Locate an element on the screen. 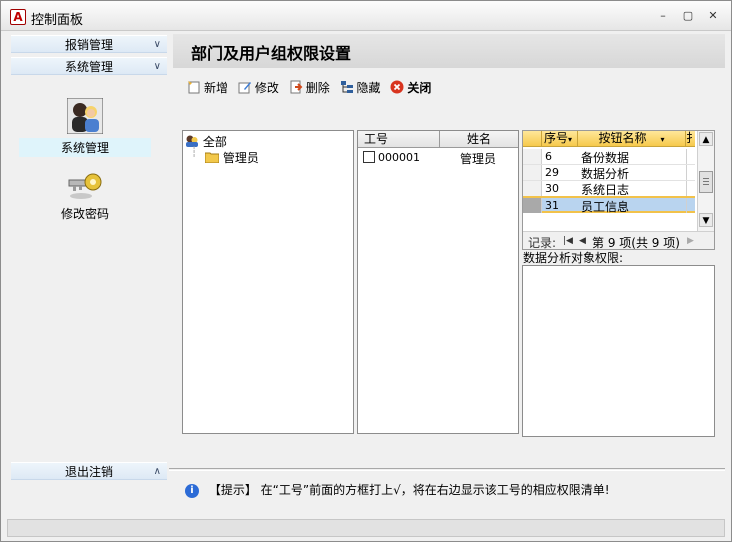 The height and width of the screenshot is (542, 732). add-button: 新增 is located at coordinates (207, 87).